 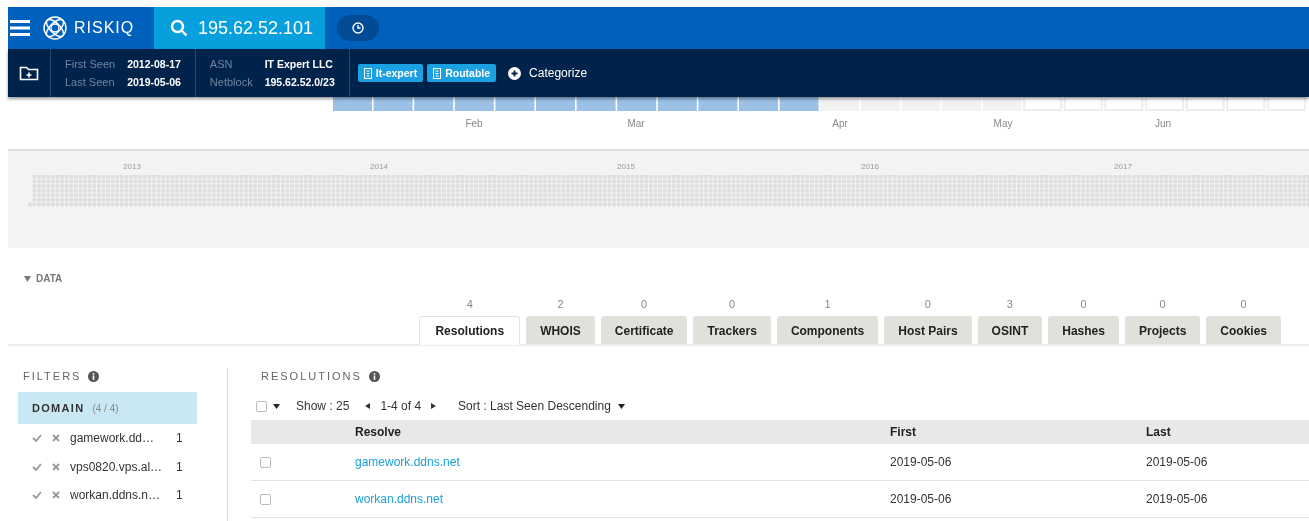 What do you see at coordinates (870, 166) in the screenshot?
I see `year-label: 2016` at bounding box center [870, 166].